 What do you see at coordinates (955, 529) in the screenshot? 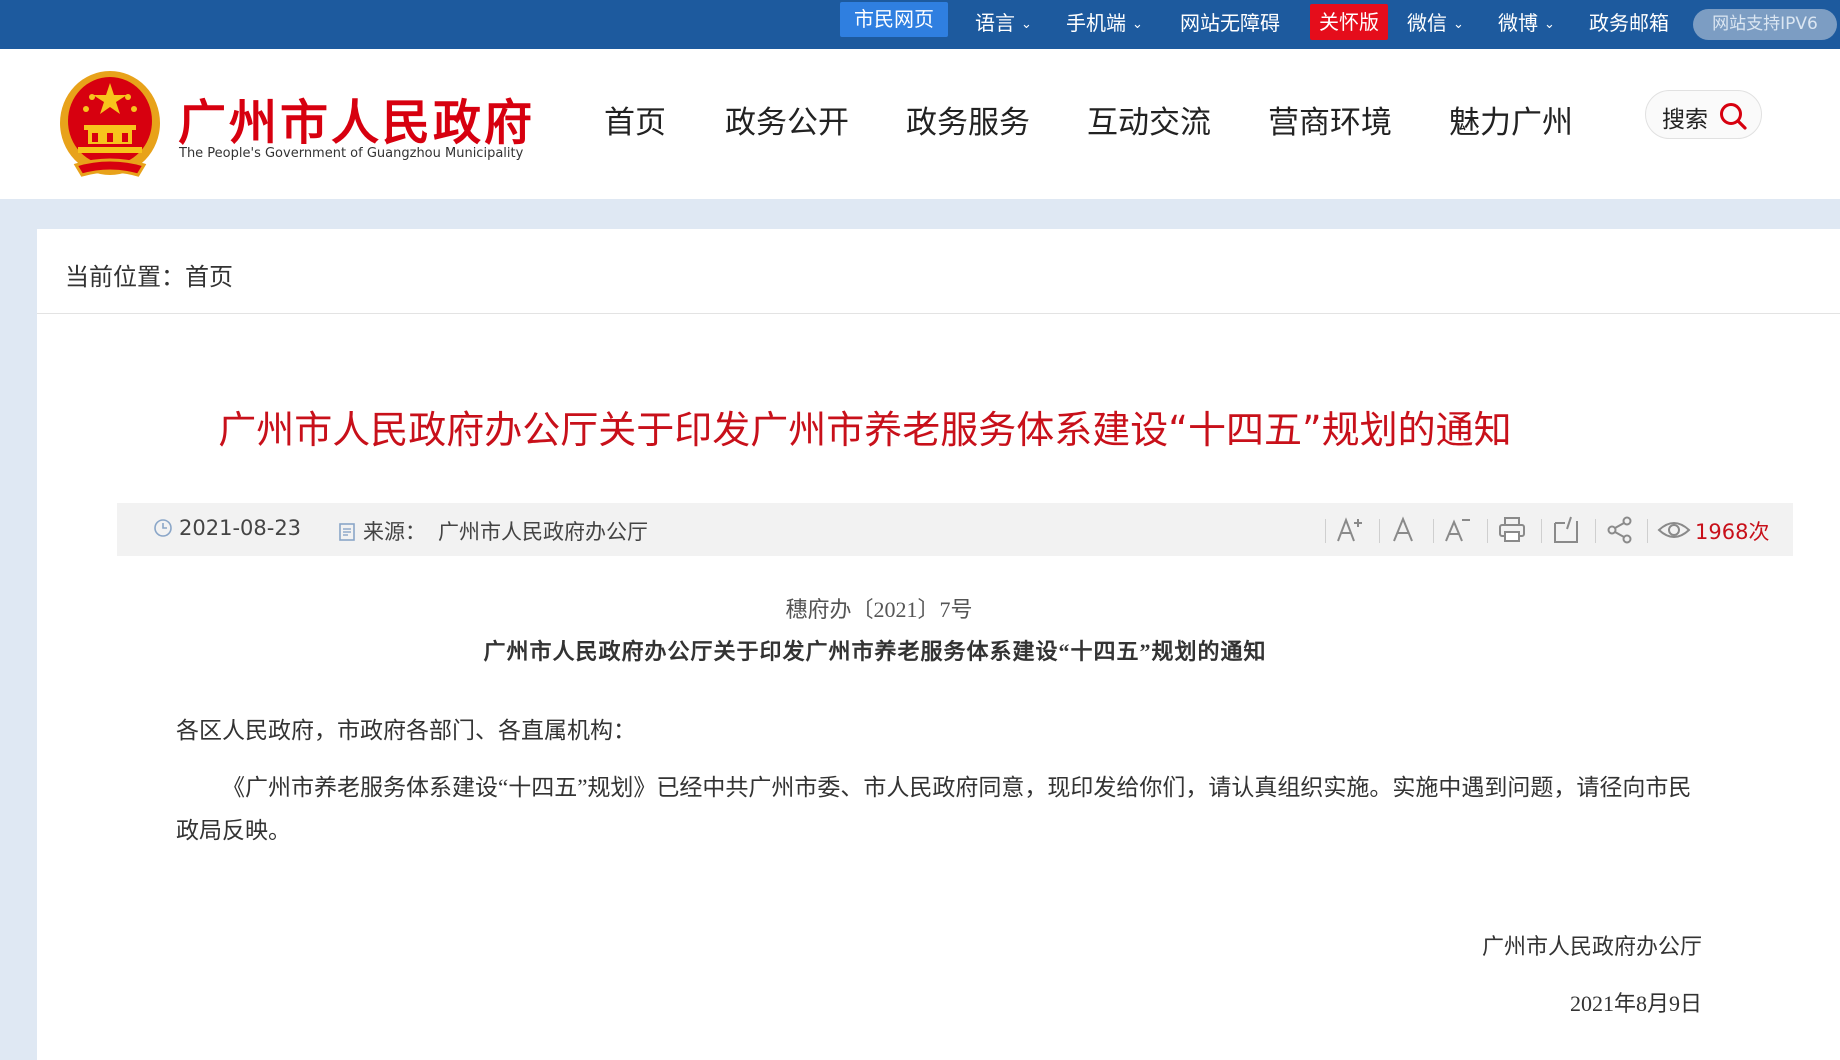
I see `article-info-bar: 2021-08-23 来源： 广州市人民政府办公厅 1968次` at bounding box center [955, 529].